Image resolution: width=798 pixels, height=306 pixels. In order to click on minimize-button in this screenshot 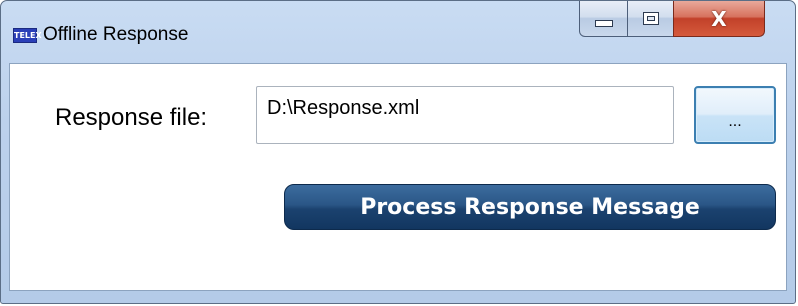, I will do `click(603, 19)`.